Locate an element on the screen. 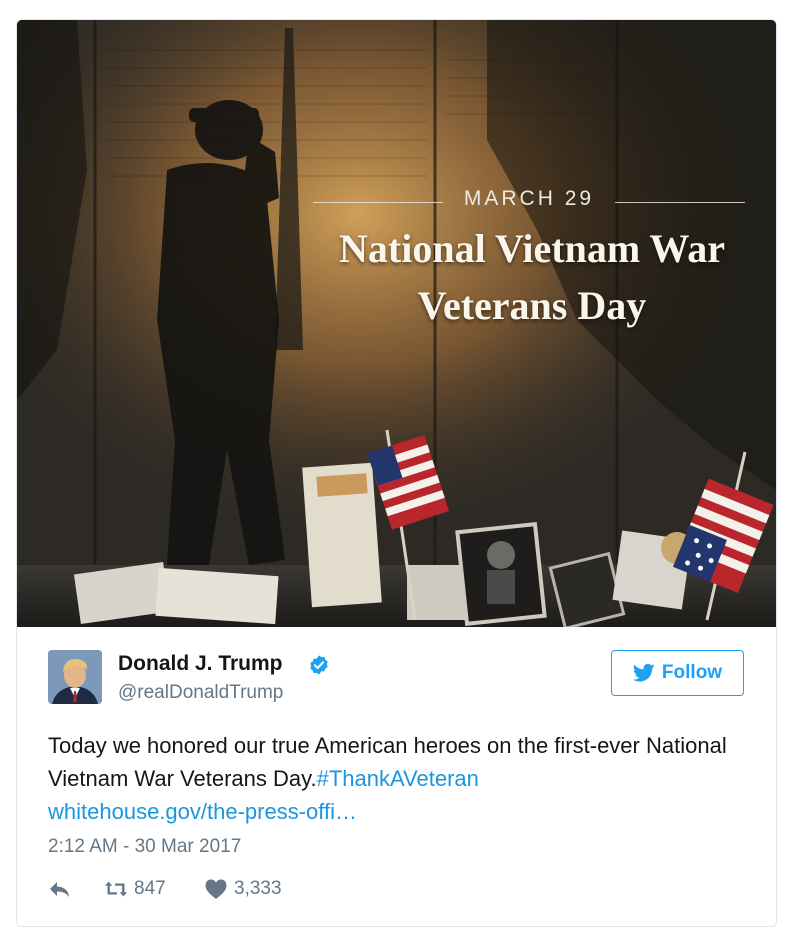 The height and width of the screenshot is (946, 799). retweet-button: 847 is located at coordinates (135, 889).